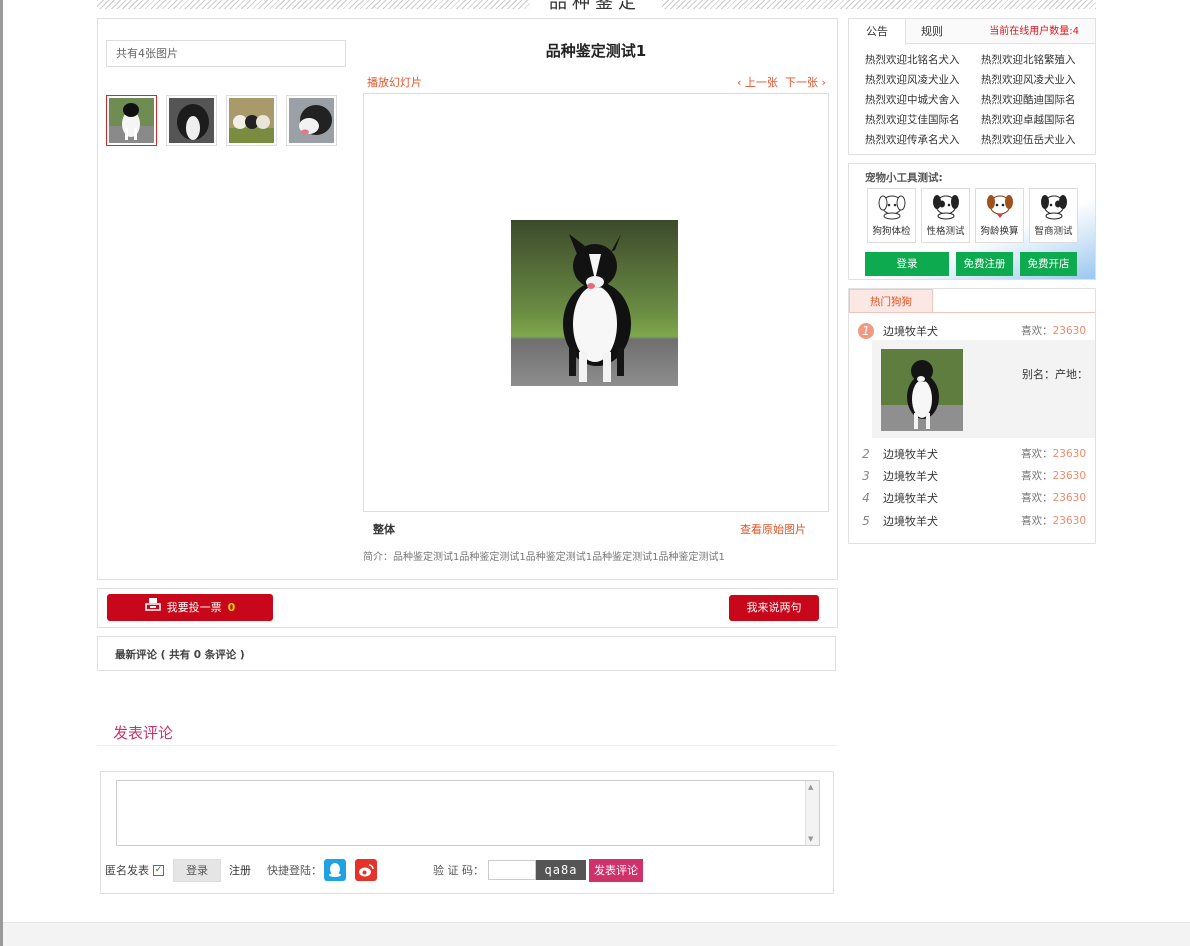  What do you see at coordinates (984, 264) in the screenshot?
I see `sidebar-register-button: 免费注册` at bounding box center [984, 264].